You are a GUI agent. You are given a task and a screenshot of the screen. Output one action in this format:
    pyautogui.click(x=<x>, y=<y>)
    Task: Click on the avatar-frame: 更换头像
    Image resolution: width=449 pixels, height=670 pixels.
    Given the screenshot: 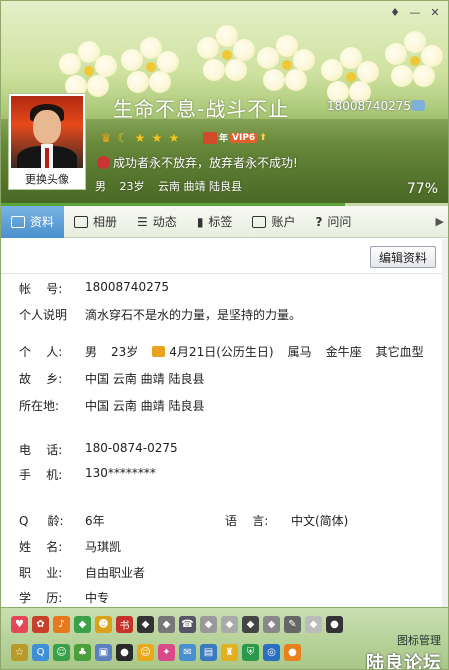 What is the action you would take?
    pyautogui.click(x=47, y=141)
    